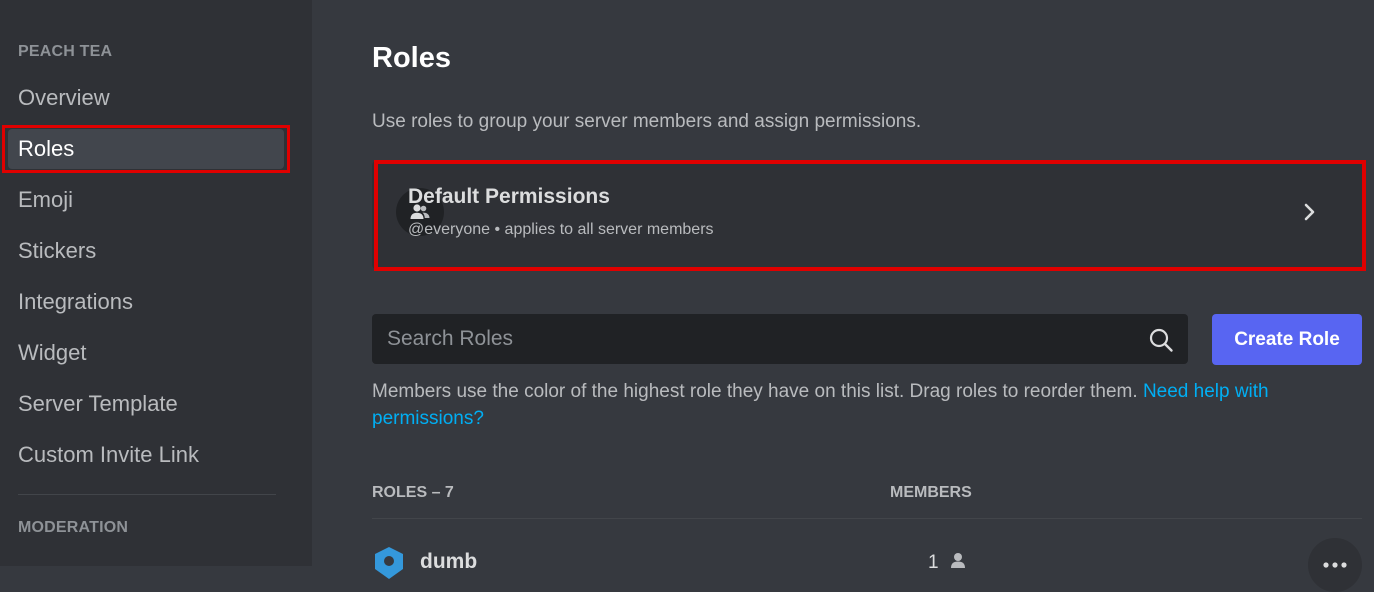 Image resolution: width=1374 pixels, height=592 pixels. Describe the element at coordinates (413, 492) in the screenshot. I see `roles-column-header: ROLES – 7` at that location.